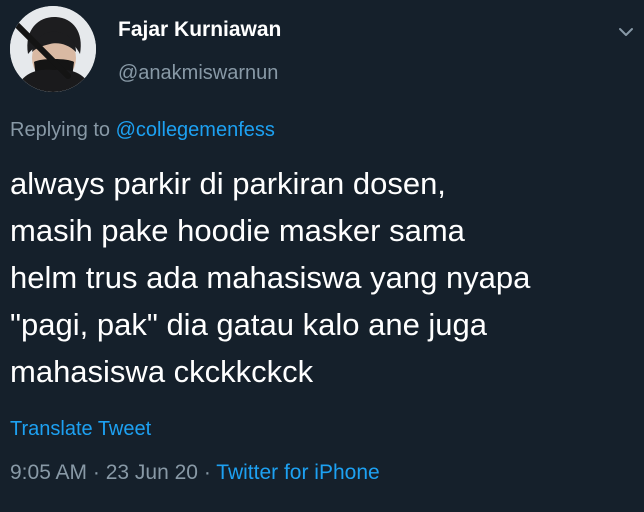 The height and width of the screenshot is (512, 644). Describe the element at coordinates (199, 30) in the screenshot. I see `display-name: Fajar Kurniawan` at that location.